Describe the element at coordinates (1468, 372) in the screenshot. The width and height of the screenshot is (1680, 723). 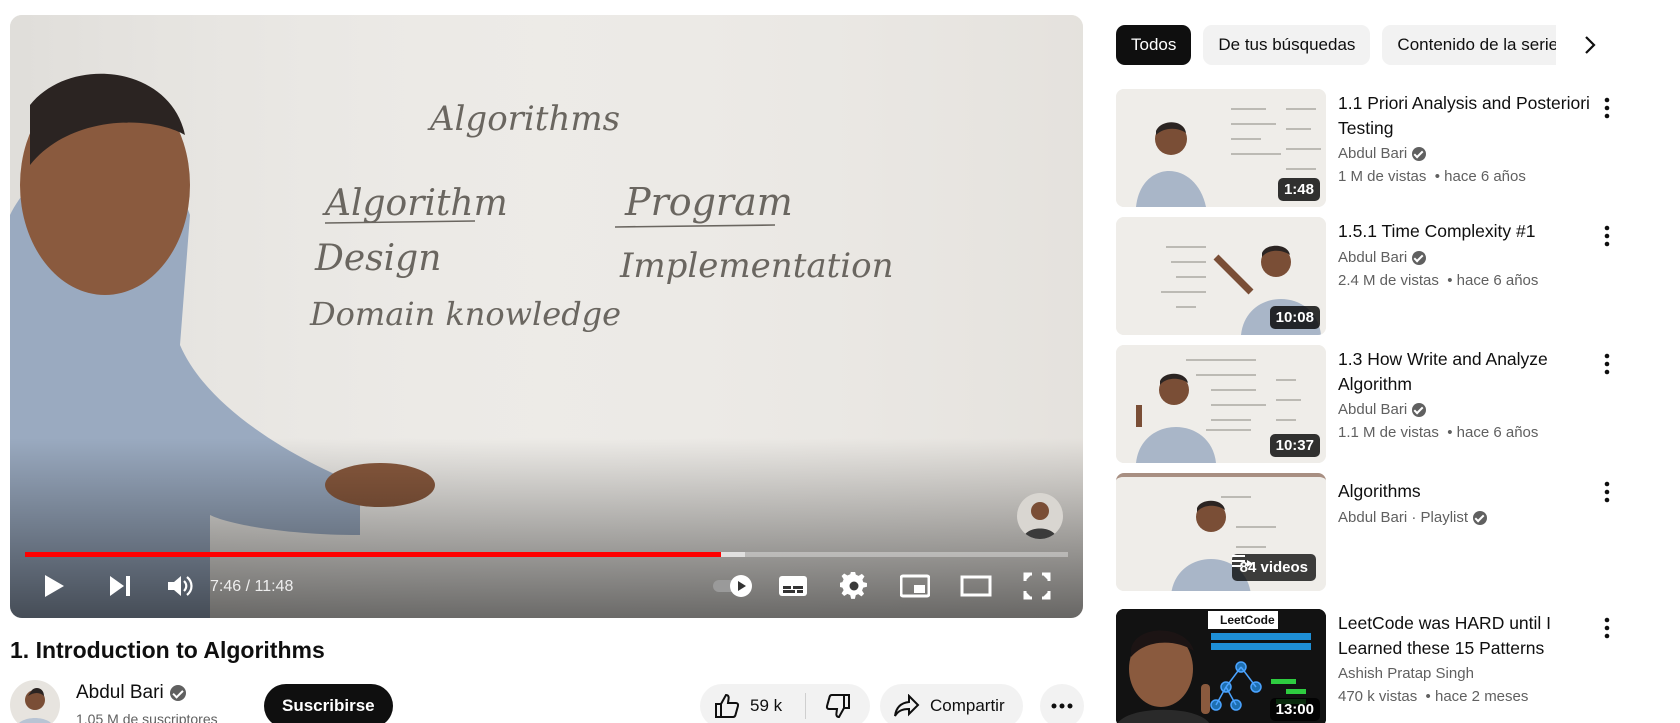
I see `recommendation-title: 1.3 How Write and Analyze Algorithm` at that location.